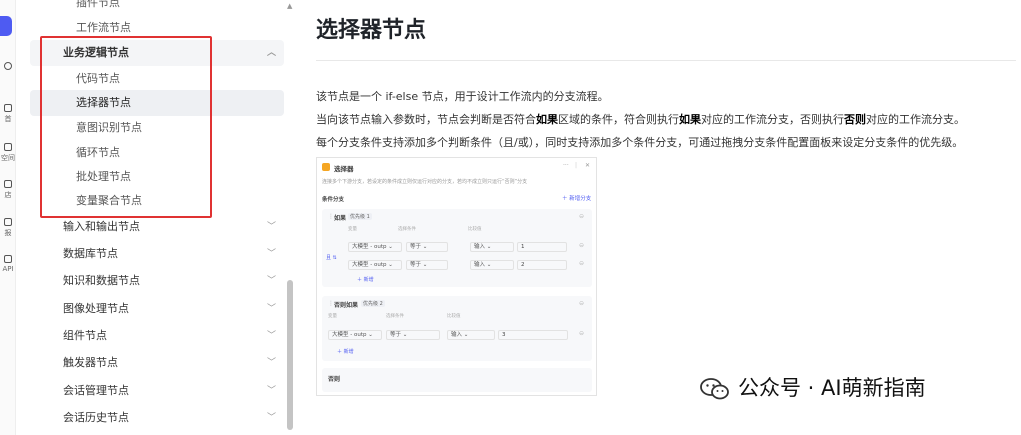 The image size is (1021, 435). Describe the element at coordinates (8, 153) in the screenshot. I see `nav-workspace: 空间` at that location.